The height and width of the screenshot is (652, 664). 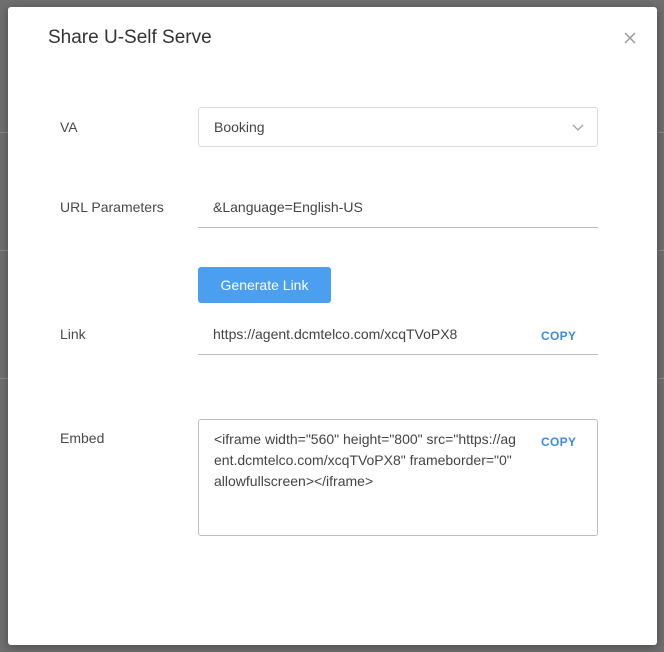 I want to click on va-label: VA, so click(x=69, y=127).